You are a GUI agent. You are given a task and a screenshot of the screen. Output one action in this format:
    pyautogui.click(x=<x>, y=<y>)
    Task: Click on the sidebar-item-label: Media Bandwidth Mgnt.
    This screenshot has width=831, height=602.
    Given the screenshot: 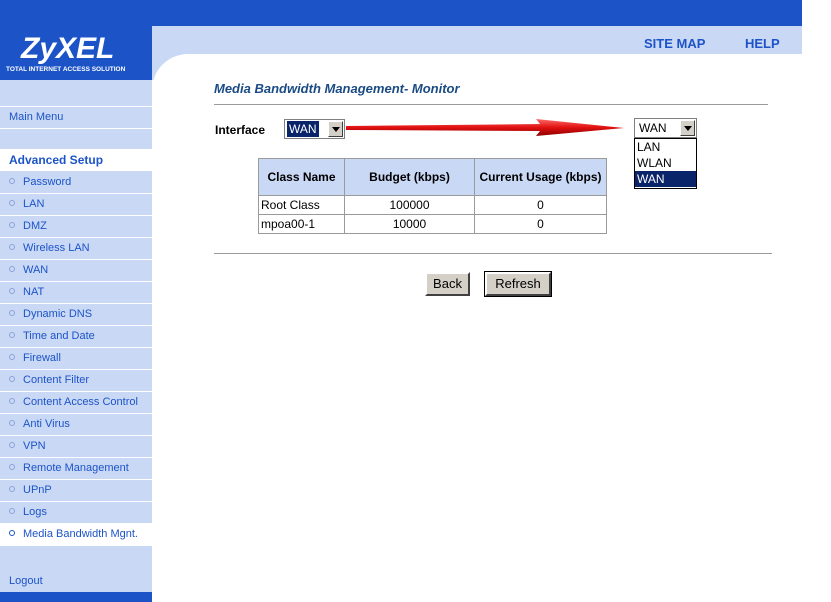 What is the action you would take?
    pyautogui.click(x=80, y=534)
    